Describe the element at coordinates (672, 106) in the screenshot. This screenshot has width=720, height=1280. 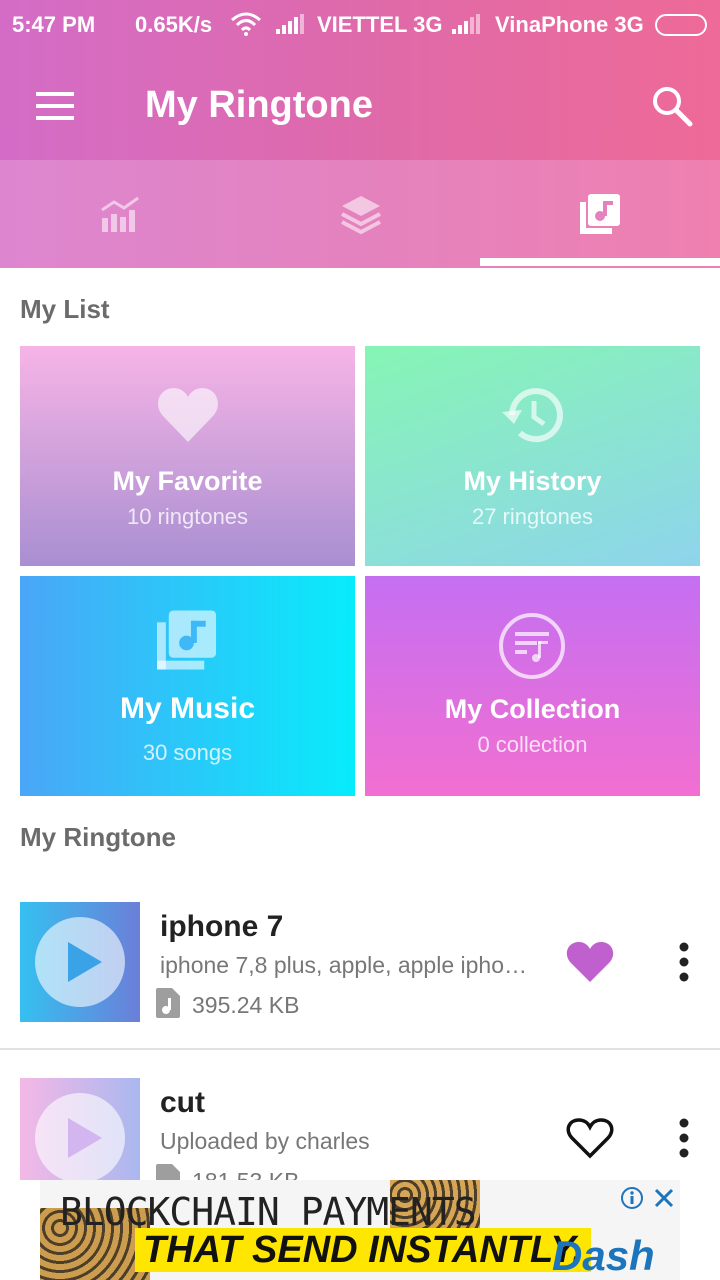
I see `search-icon` at that location.